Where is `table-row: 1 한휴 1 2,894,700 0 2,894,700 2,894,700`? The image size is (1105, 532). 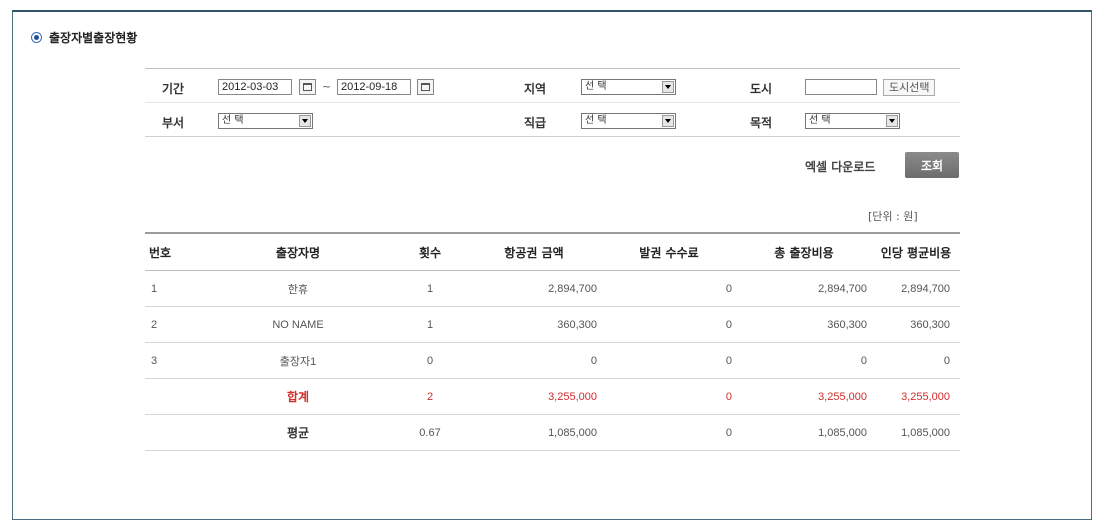
table-row: 1 한휴 1 2,894,700 0 2,894,700 2,894,700 is located at coordinates (552, 288).